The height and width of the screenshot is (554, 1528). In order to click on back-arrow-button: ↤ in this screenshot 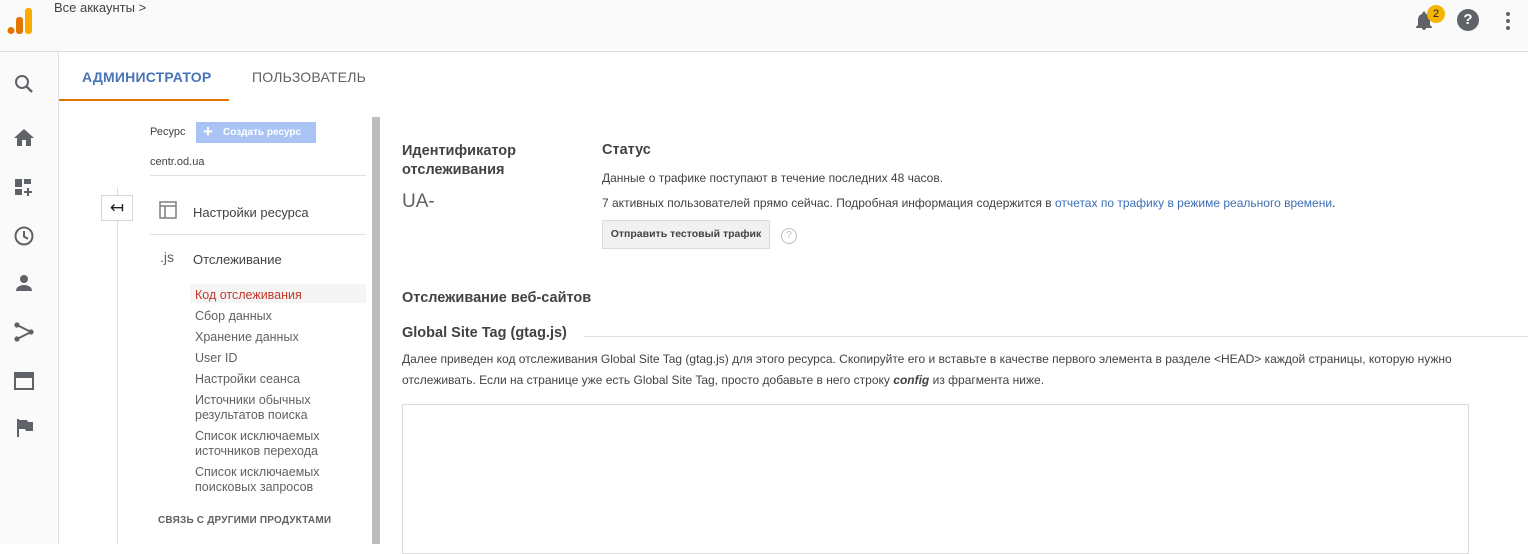, I will do `click(117, 208)`.